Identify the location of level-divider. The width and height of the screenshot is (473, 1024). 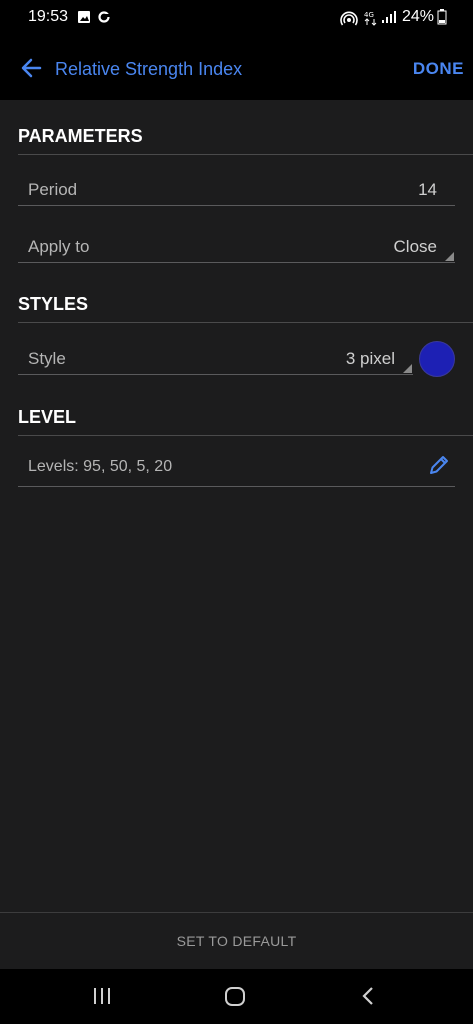
(245, 435).